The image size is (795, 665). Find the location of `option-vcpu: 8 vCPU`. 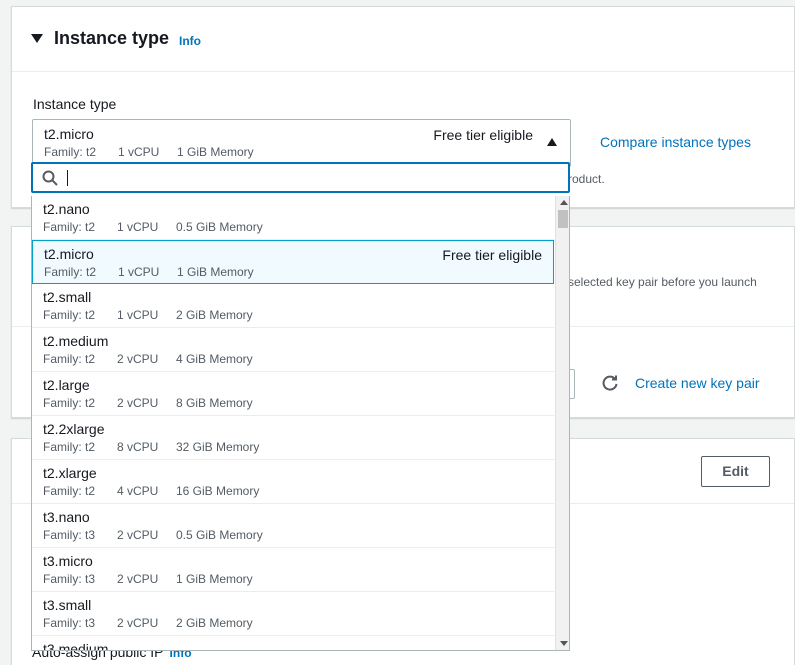

option-vcpu: 8 vCPU is located at coordinates (138, 447).